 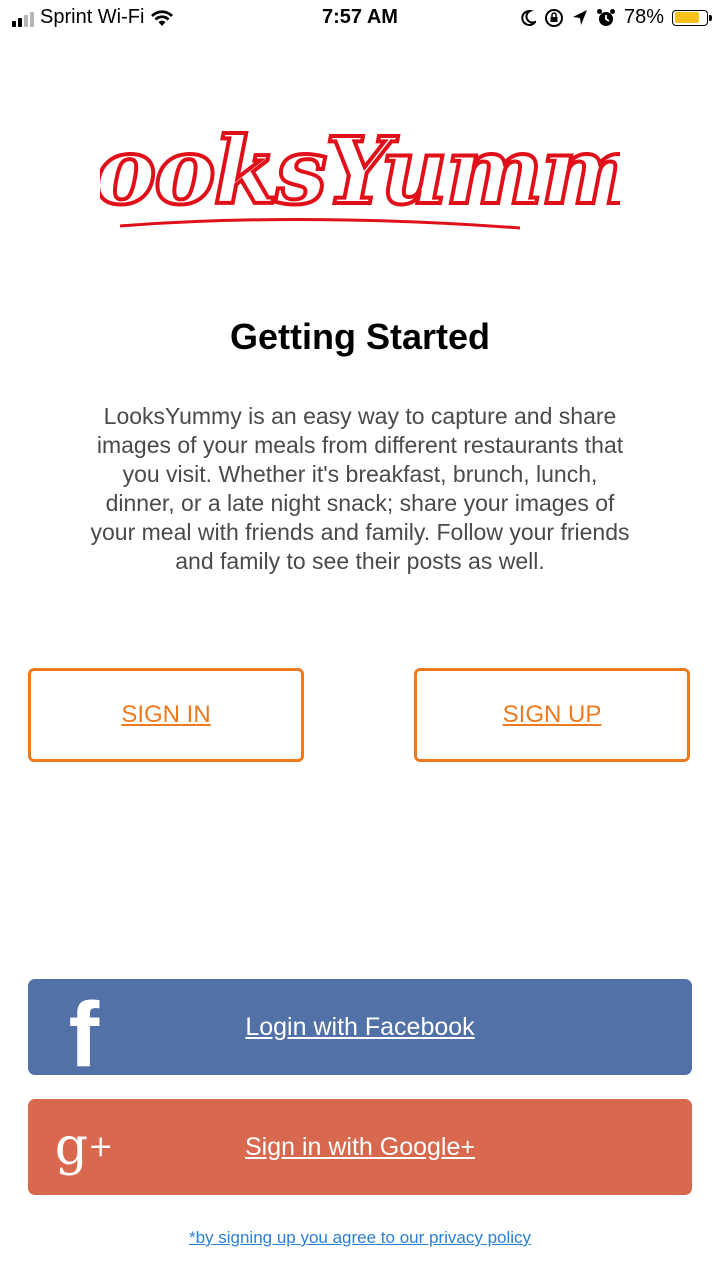 What do you see at coordinates (579, 17) in the screenshot?
I see `location-icon` at bounding box center [579, 17].